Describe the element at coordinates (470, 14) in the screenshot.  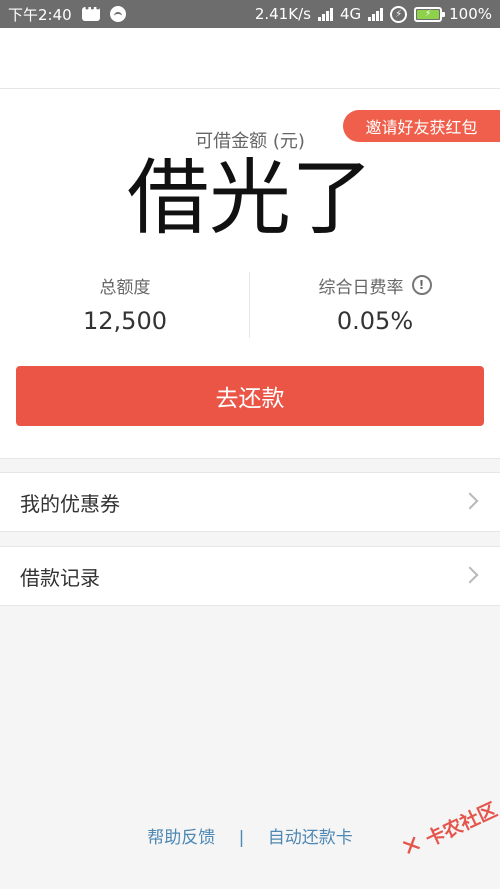
I see `battery-level: 100%` at that location.